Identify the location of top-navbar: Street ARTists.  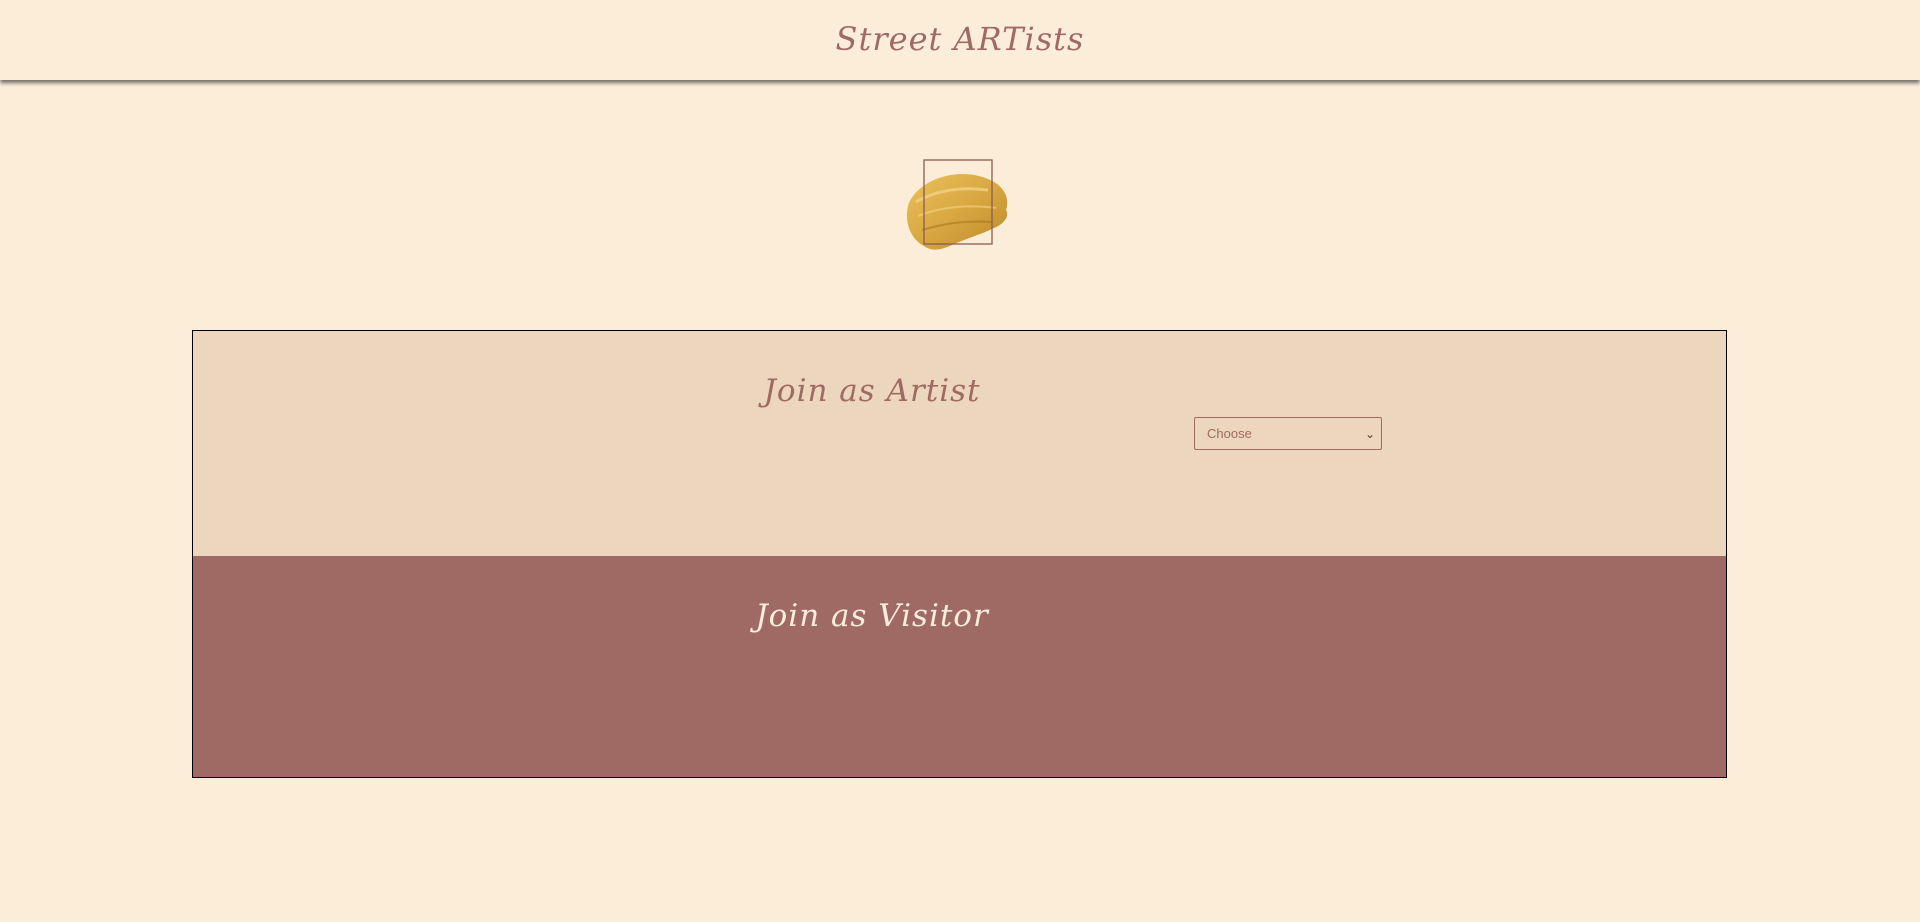
(960, 40).